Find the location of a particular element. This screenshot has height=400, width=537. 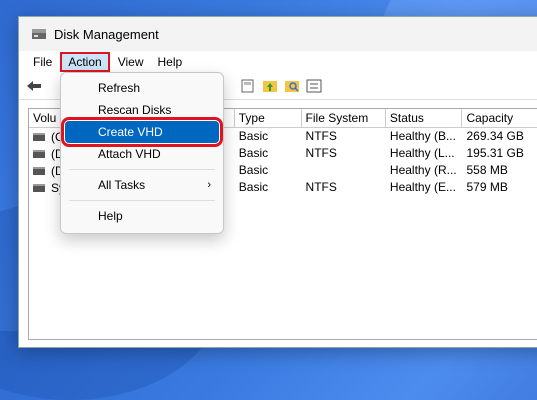

menu-action: Action is located at coordinates (85, 61).